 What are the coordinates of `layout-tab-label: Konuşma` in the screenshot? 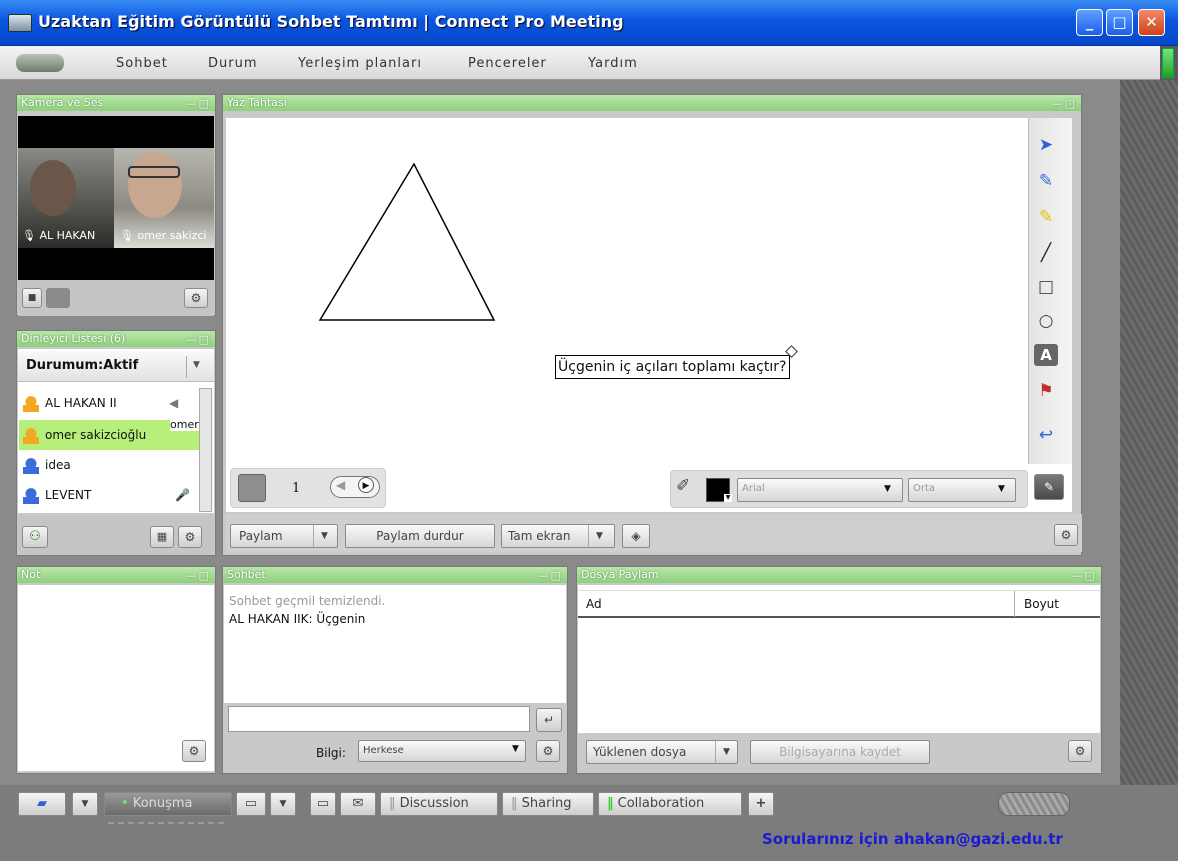 It's located at (162, 803).